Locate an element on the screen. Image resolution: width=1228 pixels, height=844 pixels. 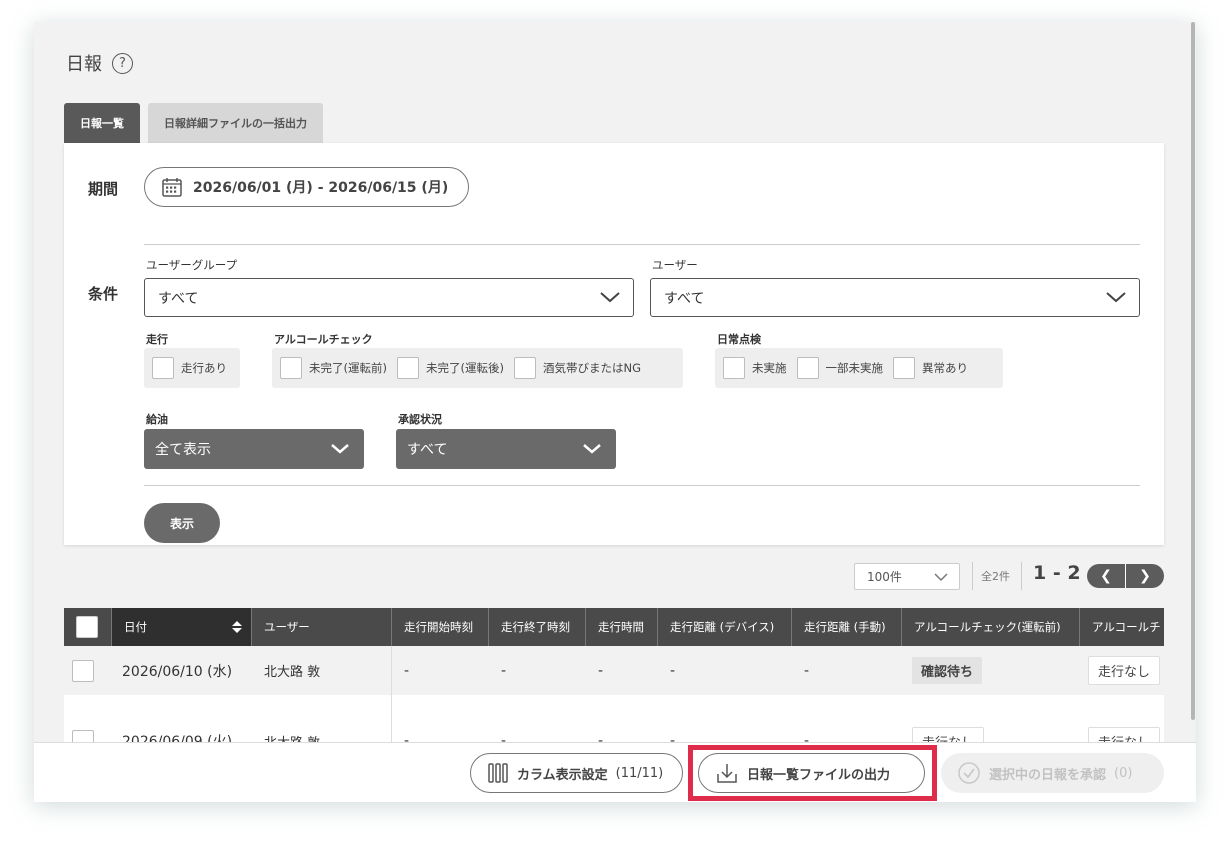
column-settings-label: カラム表示設定 is located at coordinates (562, 775).